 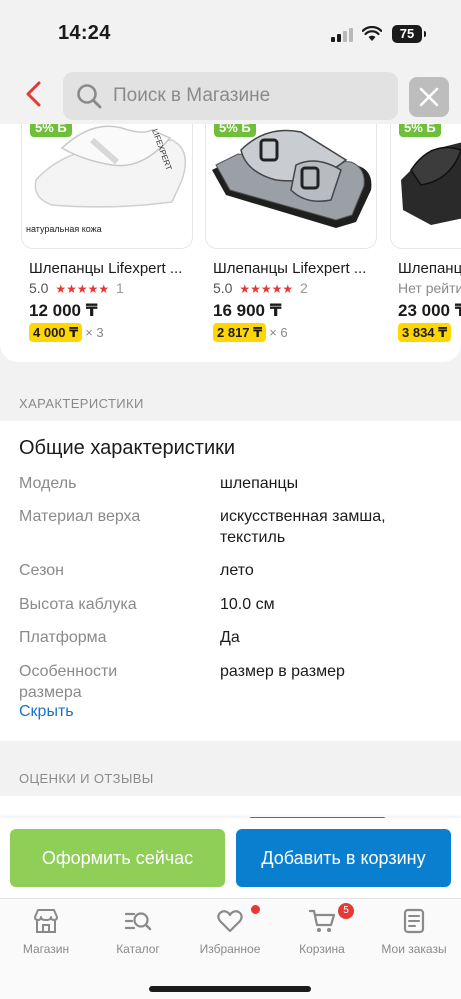 What do you see at coordinates (247, 310) in the screenshot?
I see `product-price: 16 900 ₸` at bounding box center [247, 310].